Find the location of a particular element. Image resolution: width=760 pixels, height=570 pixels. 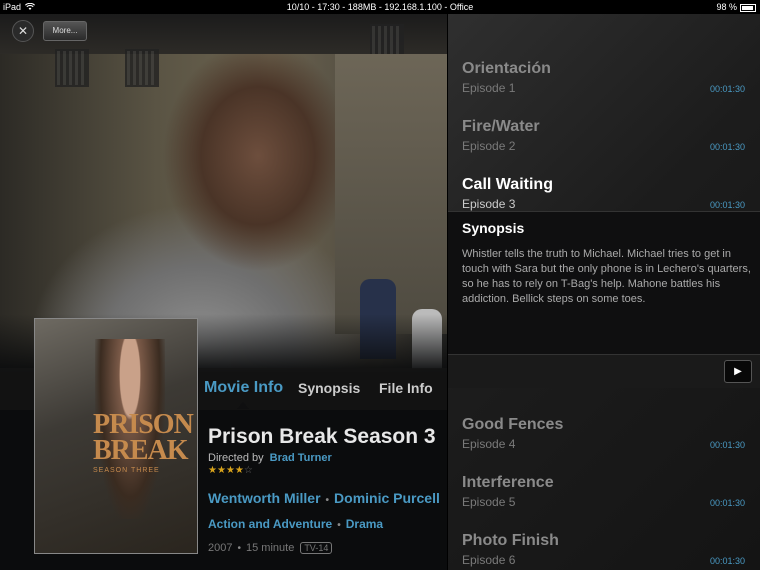

battery-status: 98 % is located at coordinates (736, 7).